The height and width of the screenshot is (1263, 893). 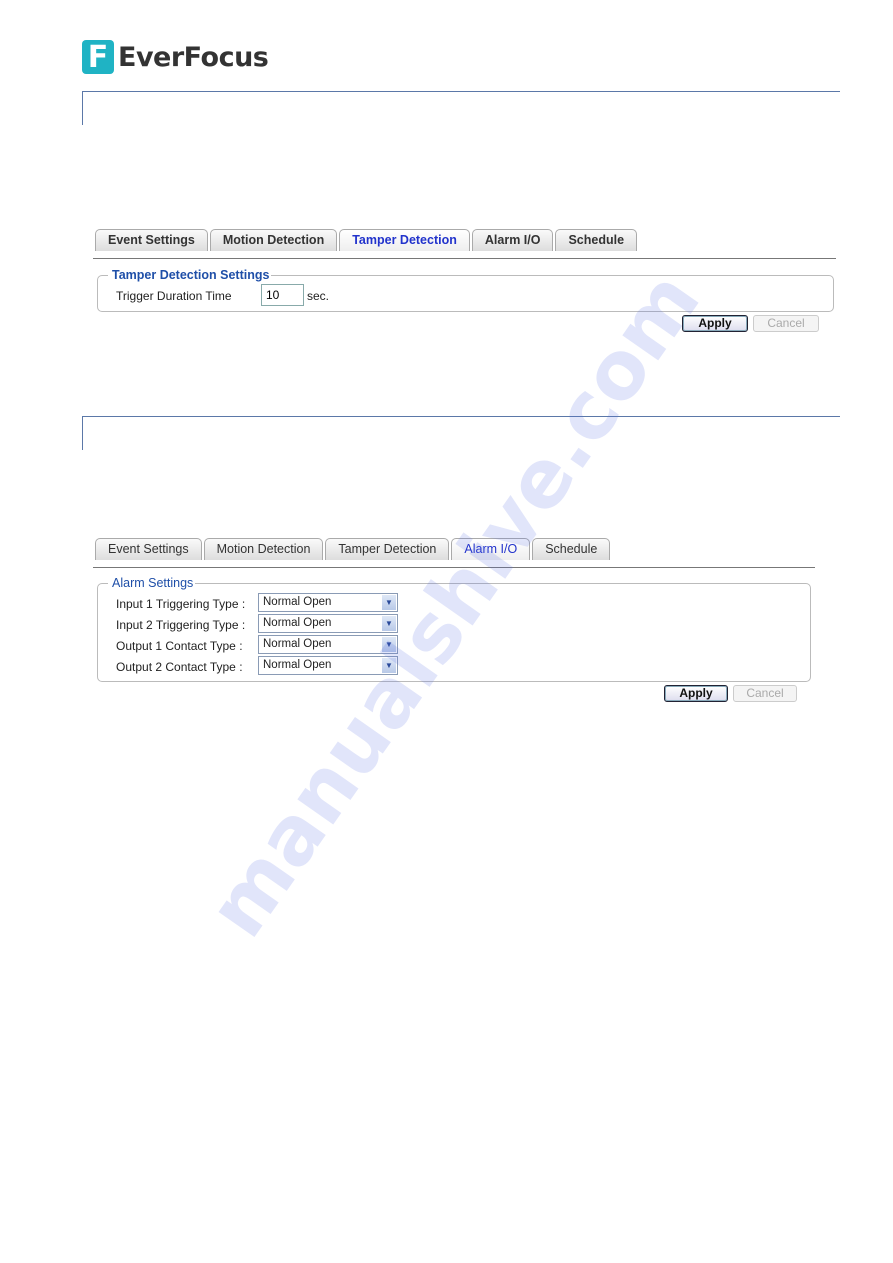 I want to click on output1-select: Normal Open ▼, so click(x=328, y=644).